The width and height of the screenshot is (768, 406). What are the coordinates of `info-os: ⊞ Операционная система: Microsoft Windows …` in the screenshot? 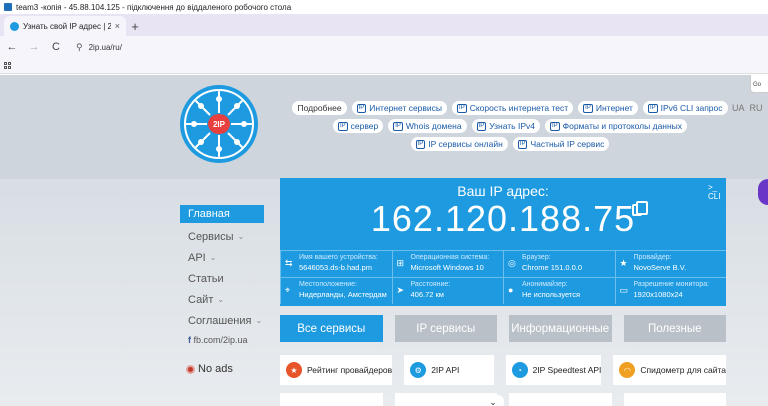 It's located at (447, 263).